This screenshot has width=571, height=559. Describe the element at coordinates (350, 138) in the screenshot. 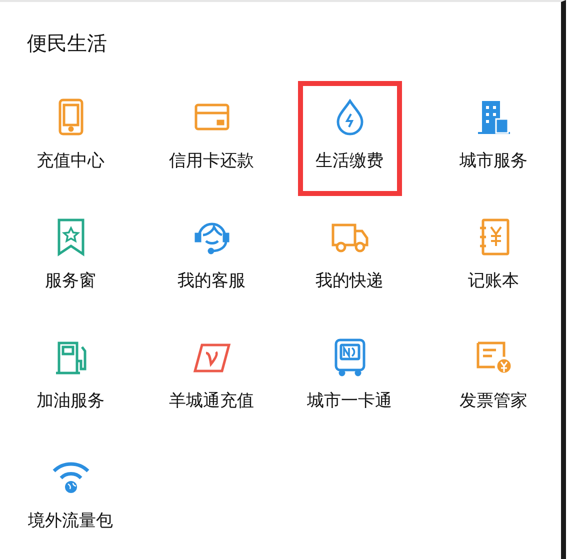

I see `service-button: 生活缴费` at that location.